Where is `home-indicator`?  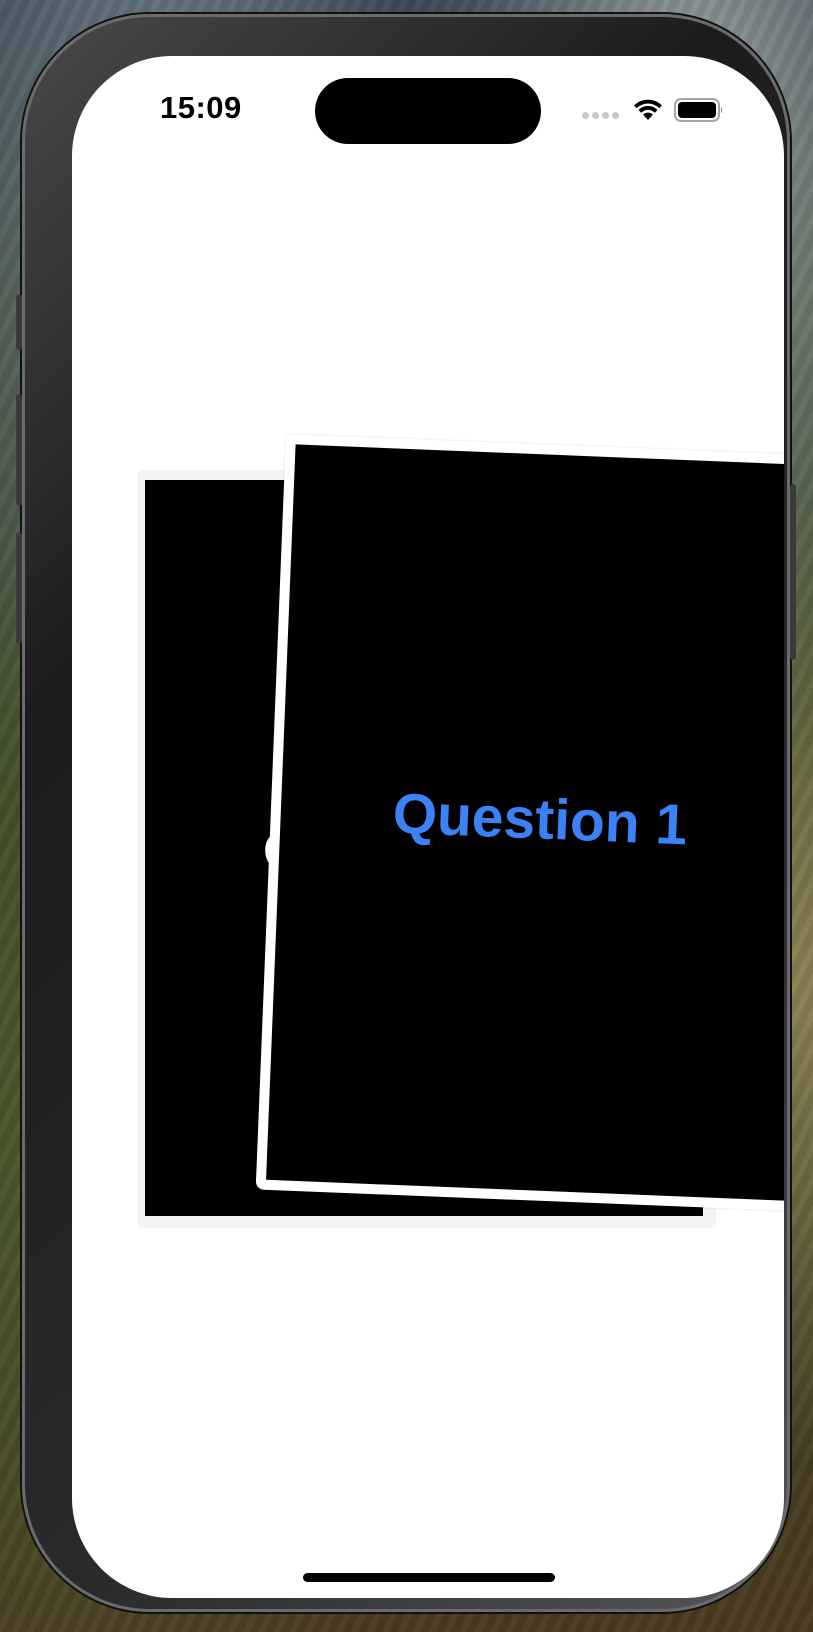
home-indicator is located at coordinates (429, 1577).